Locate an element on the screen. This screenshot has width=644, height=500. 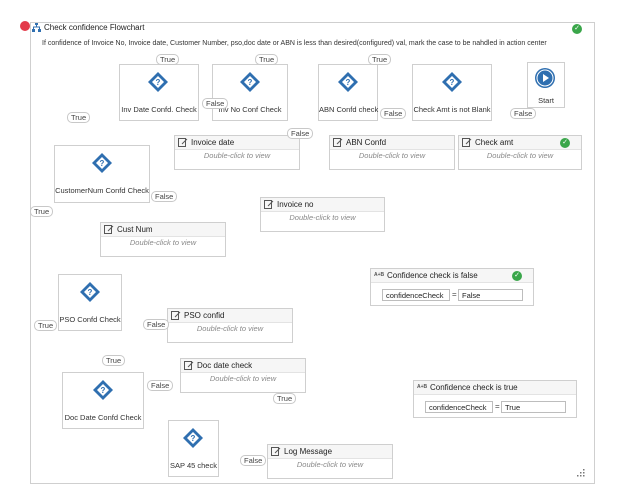
activity-invoice-no: Invoice no Double-click to view is located at coordinates (322, 214).